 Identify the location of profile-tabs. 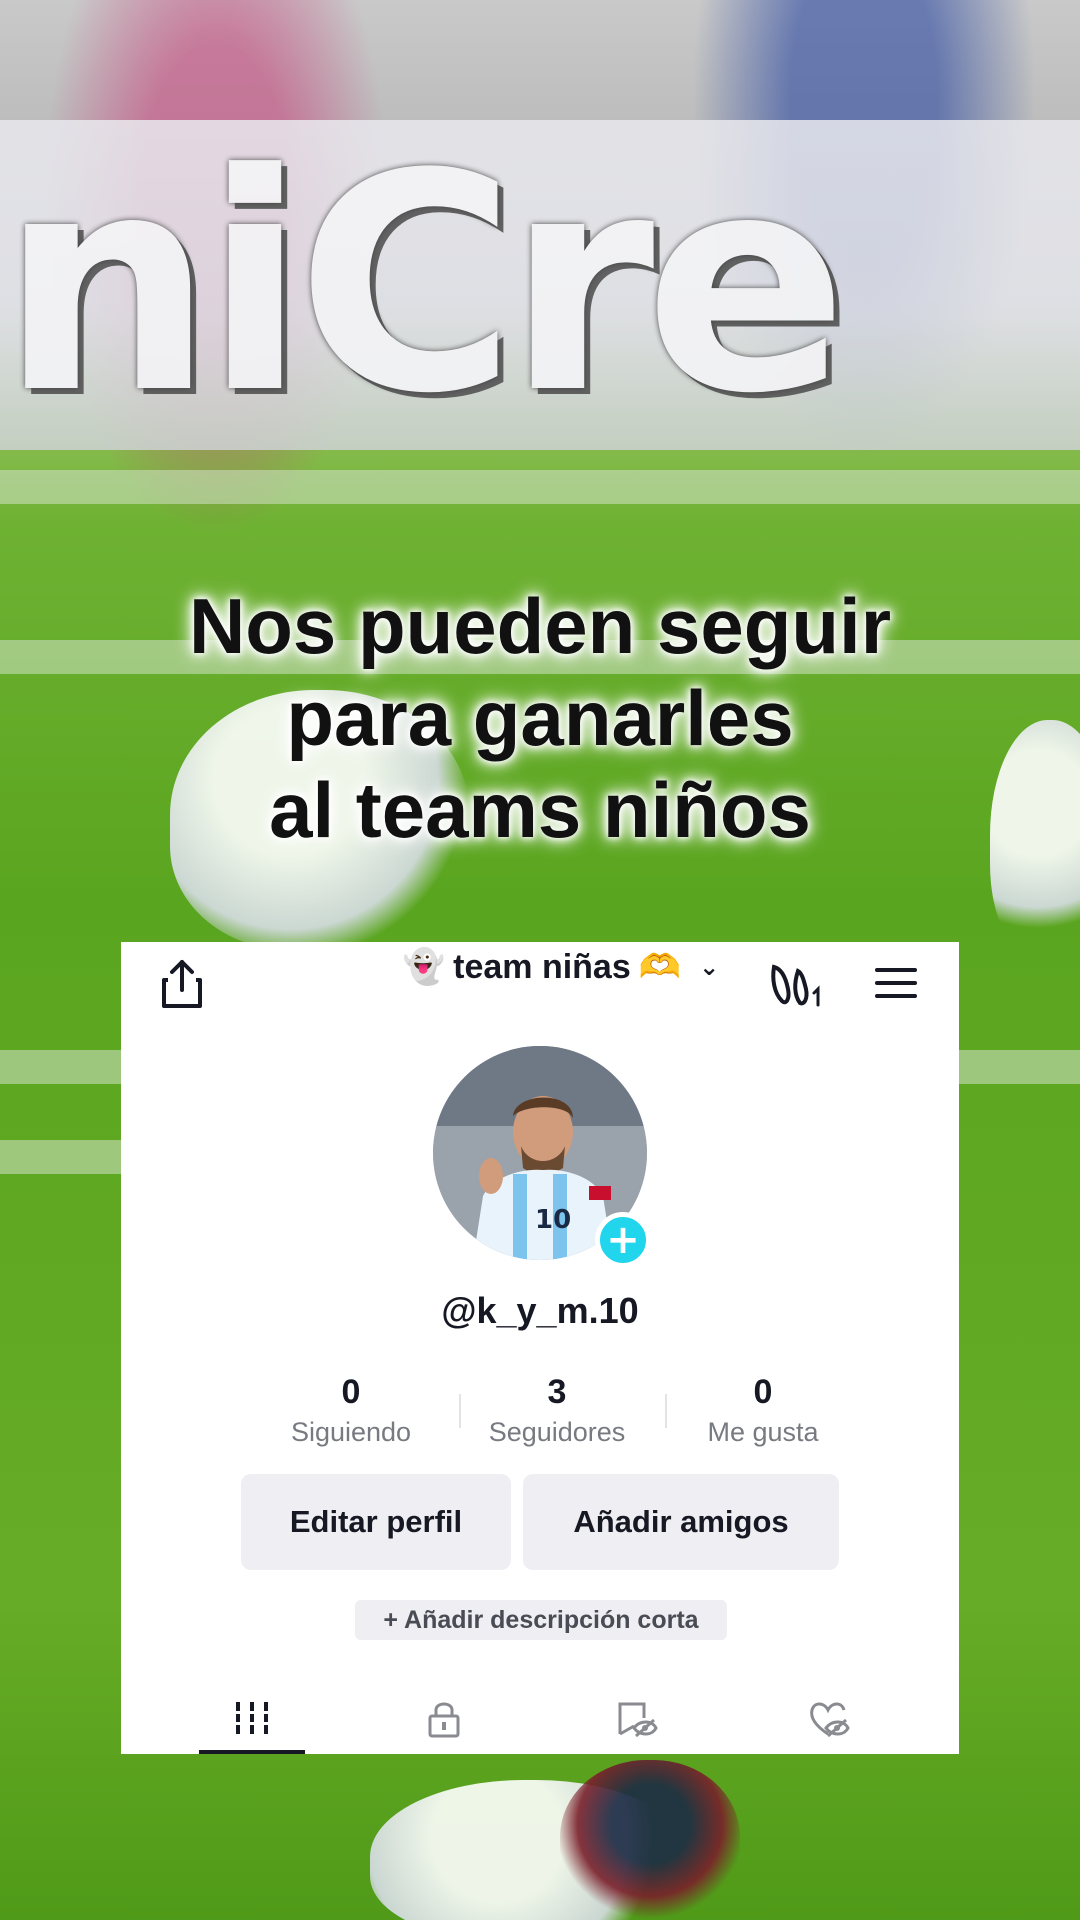
(540, 1718).